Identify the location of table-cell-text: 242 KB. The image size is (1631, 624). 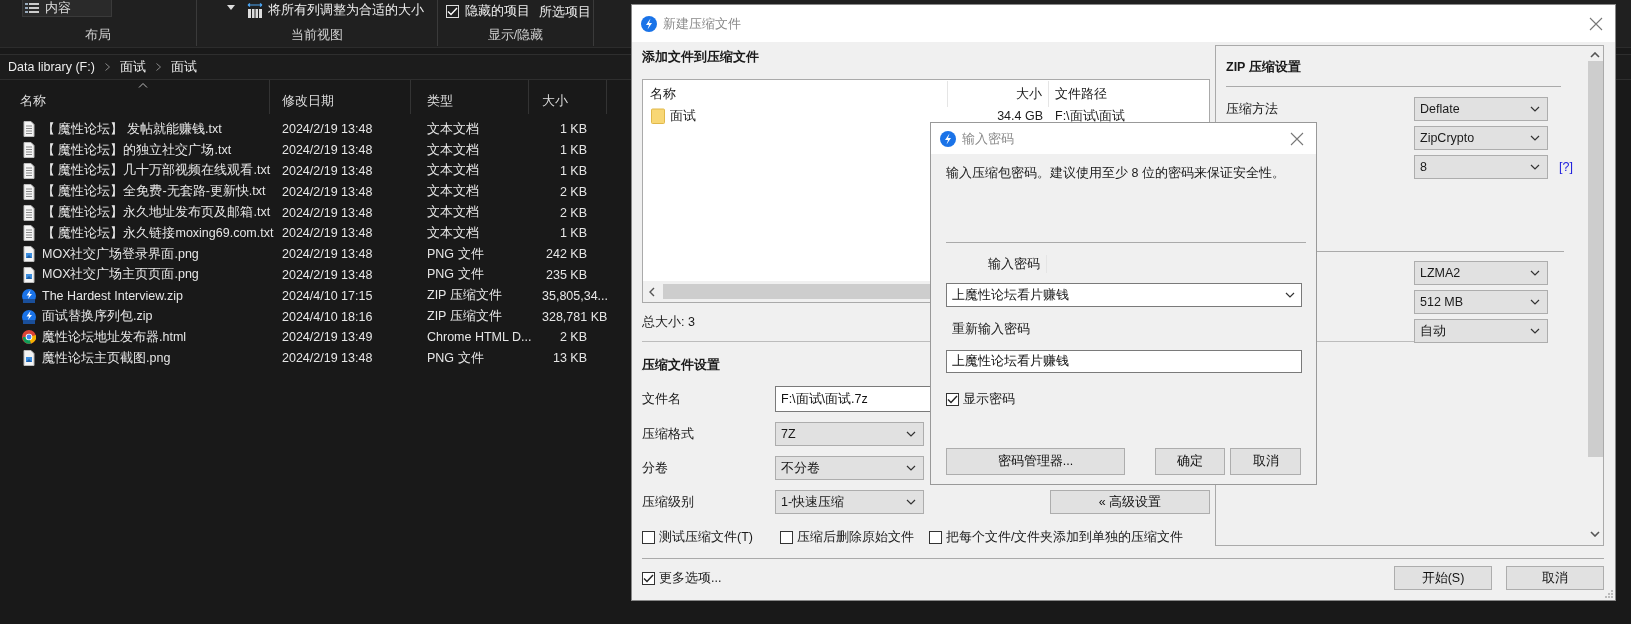
(566, 254).